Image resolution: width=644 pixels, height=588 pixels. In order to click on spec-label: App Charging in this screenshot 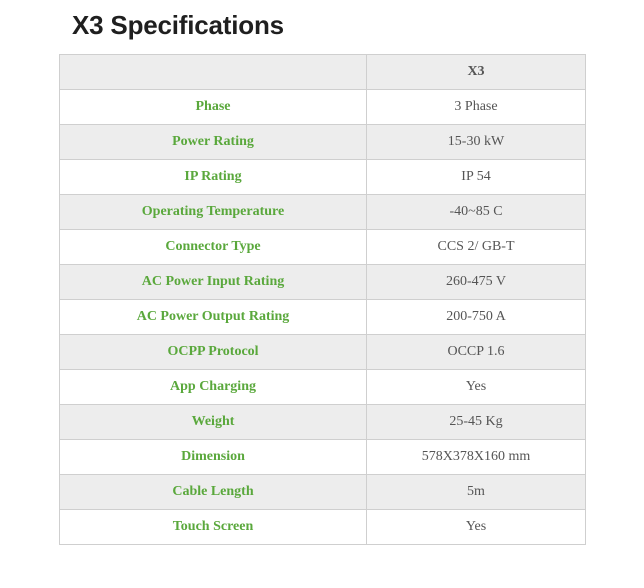, I will do `click(213, 387)`.